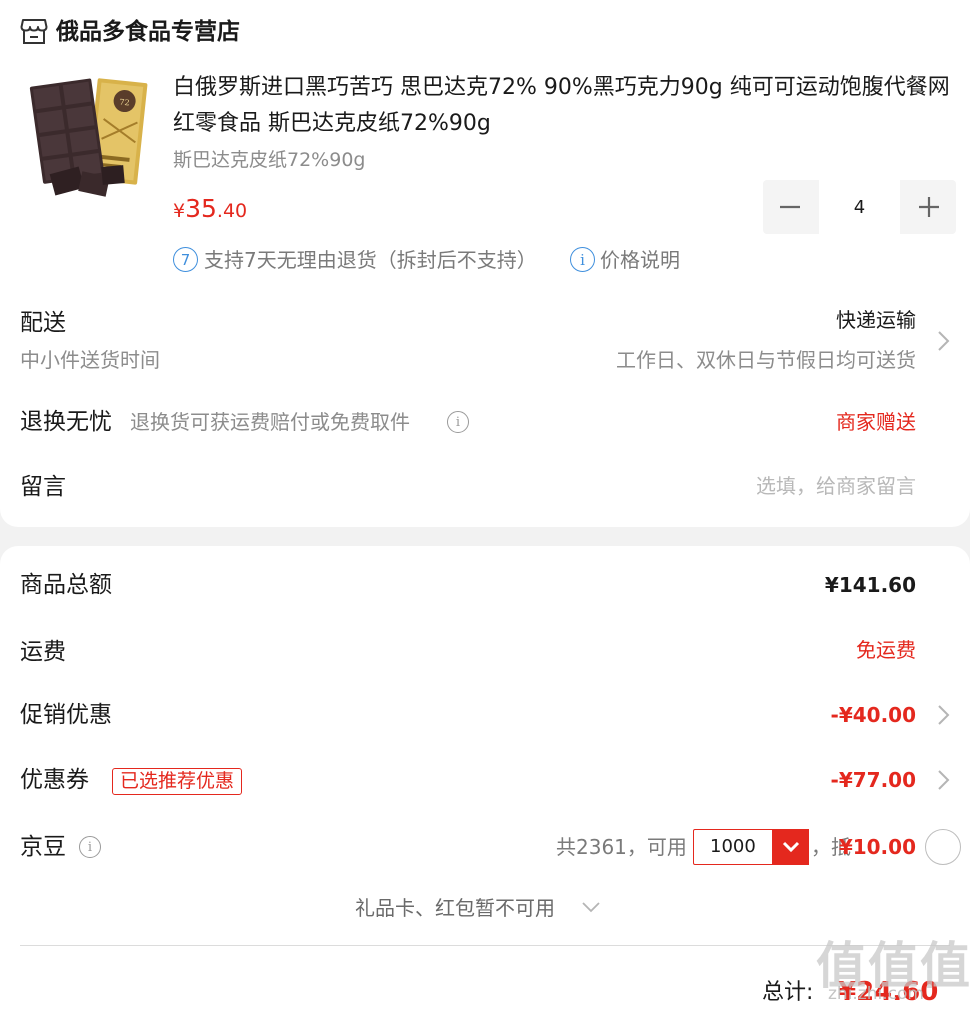  What do you see at coordinates (185, 259) in the screenshot?
I see `seven-day-return-icon: 7` at bounding box center [185, 259].